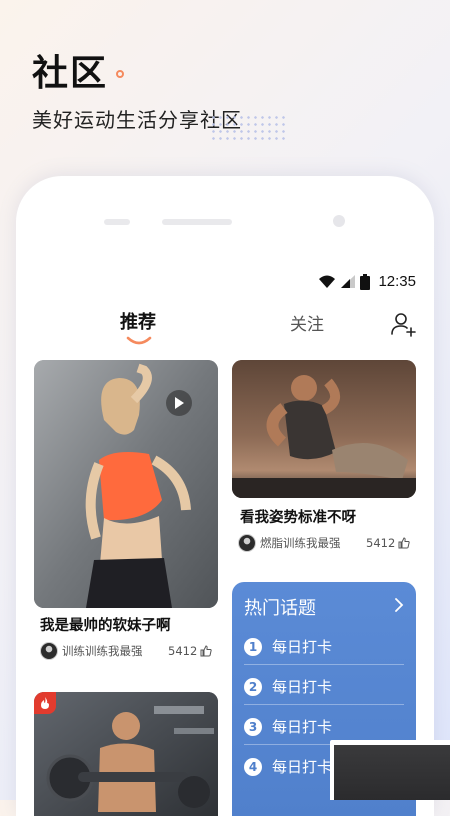 The image size is (450, 816). What do you see at coordinates (307, 322) in the screenshot?
I see `tab-follow: 关注` at bounding box center [307, 322].